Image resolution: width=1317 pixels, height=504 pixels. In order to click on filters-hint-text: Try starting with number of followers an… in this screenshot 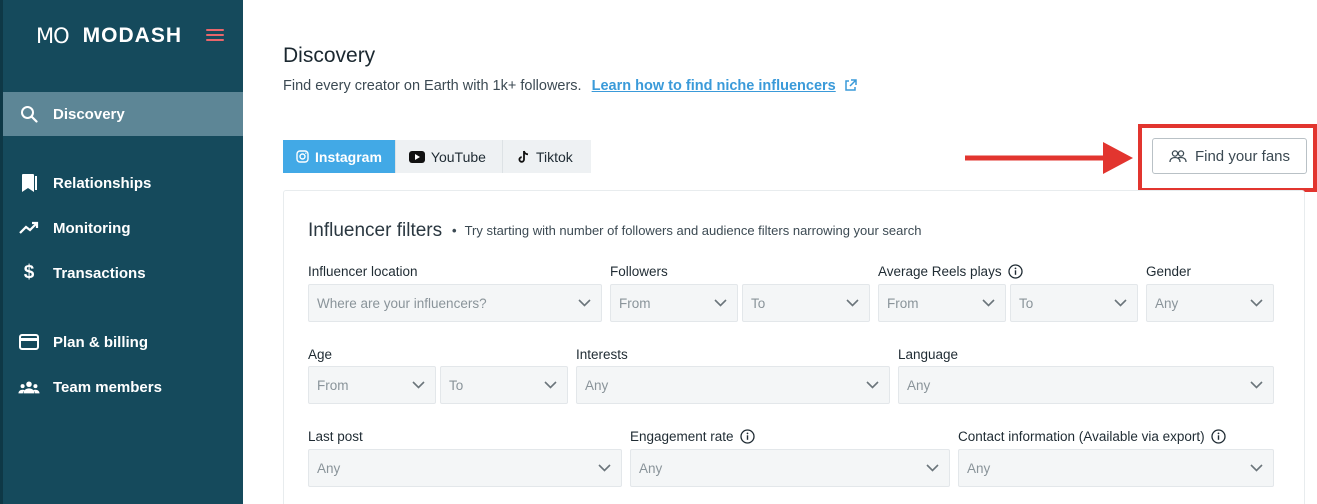, I will do `click(693, 230)`.